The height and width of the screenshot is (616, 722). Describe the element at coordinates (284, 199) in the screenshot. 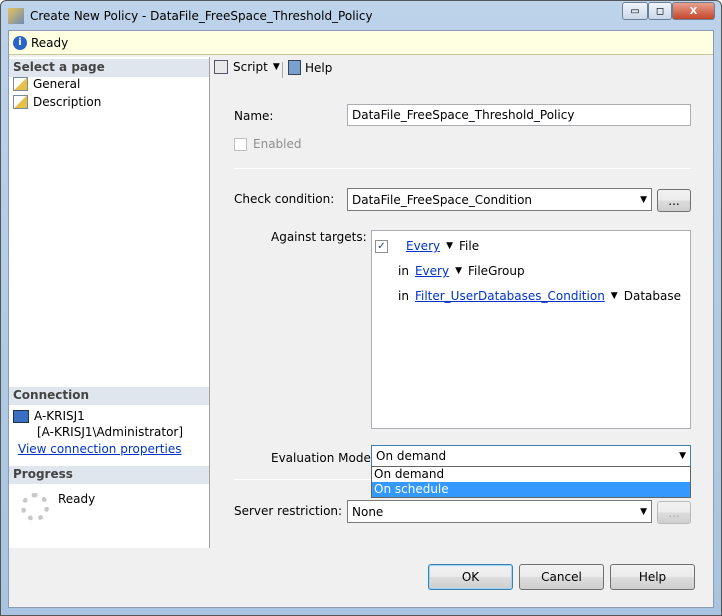

I see `check-condition-label: Check condition:` at that location.